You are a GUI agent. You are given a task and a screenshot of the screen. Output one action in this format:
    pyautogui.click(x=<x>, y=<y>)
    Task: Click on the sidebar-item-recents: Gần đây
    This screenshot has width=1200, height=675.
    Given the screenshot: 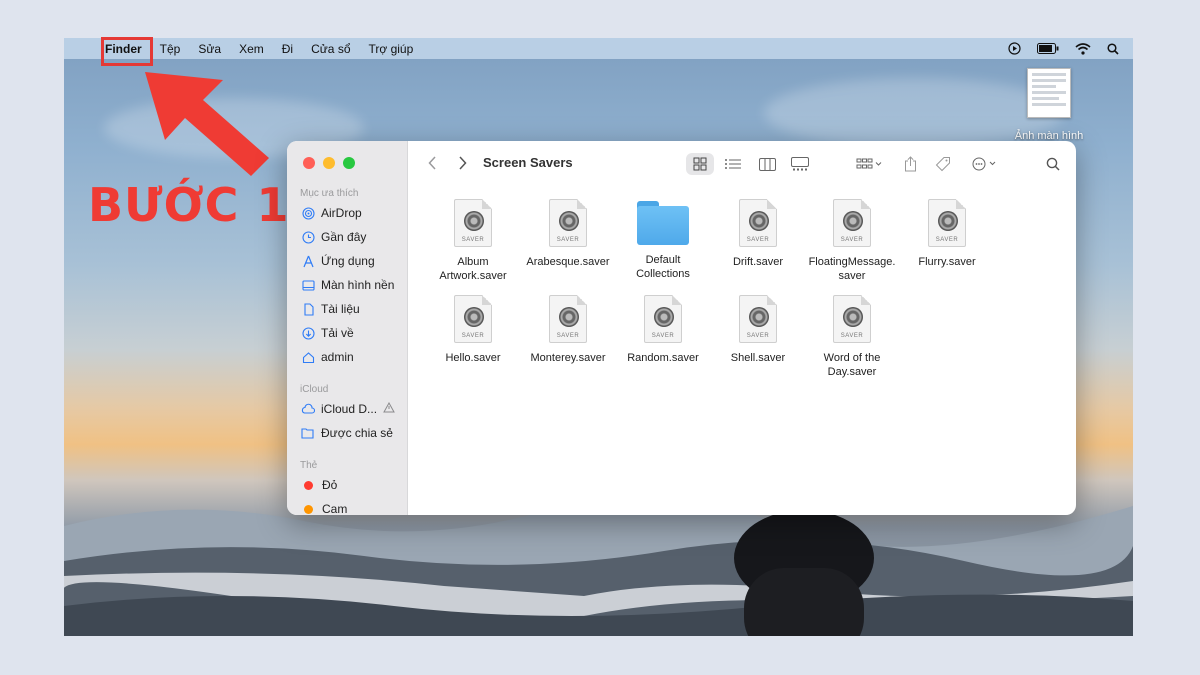 What is the action you would take?
    pyautogui.click(x=333, y=237)
    